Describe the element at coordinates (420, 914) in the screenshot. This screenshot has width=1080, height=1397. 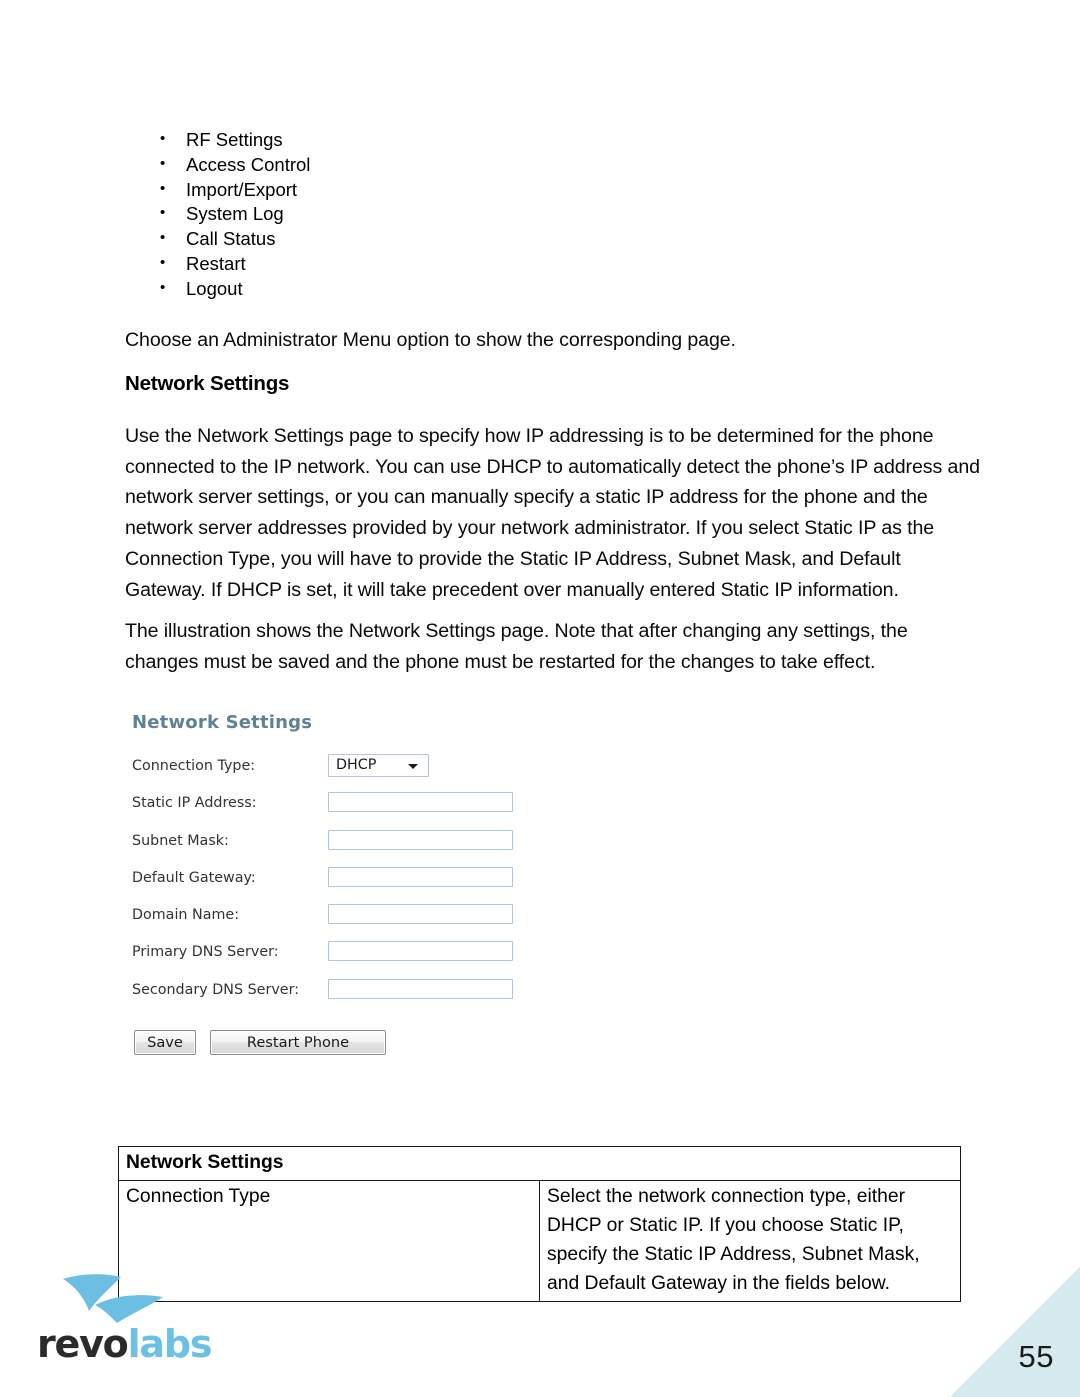
I see `domain-name-input` at that location.